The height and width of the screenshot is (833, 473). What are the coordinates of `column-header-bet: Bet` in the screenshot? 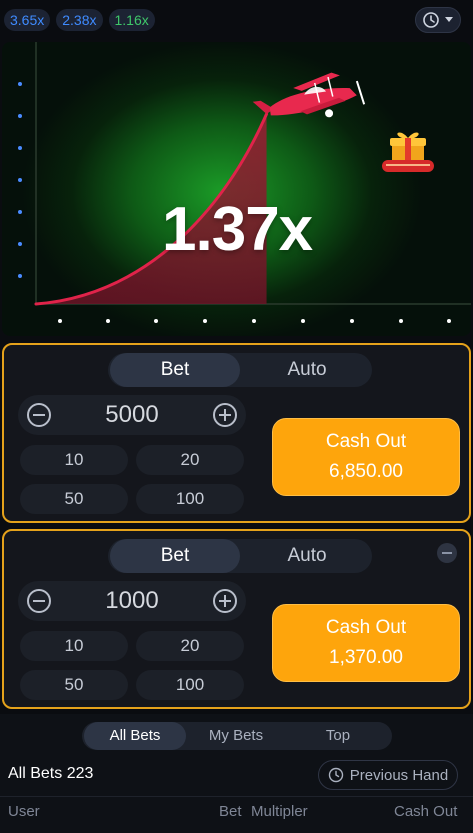 It's located at (230, 811).